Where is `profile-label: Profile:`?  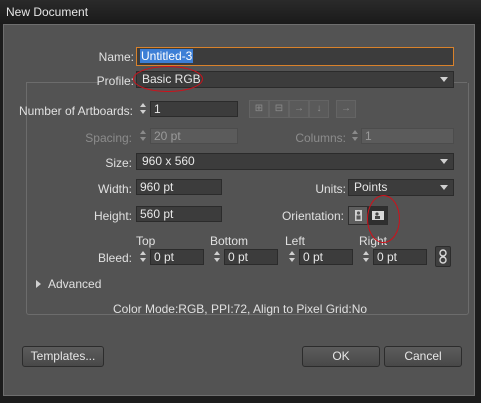
profile-label: Profile: is located at coordinates (115, 81).